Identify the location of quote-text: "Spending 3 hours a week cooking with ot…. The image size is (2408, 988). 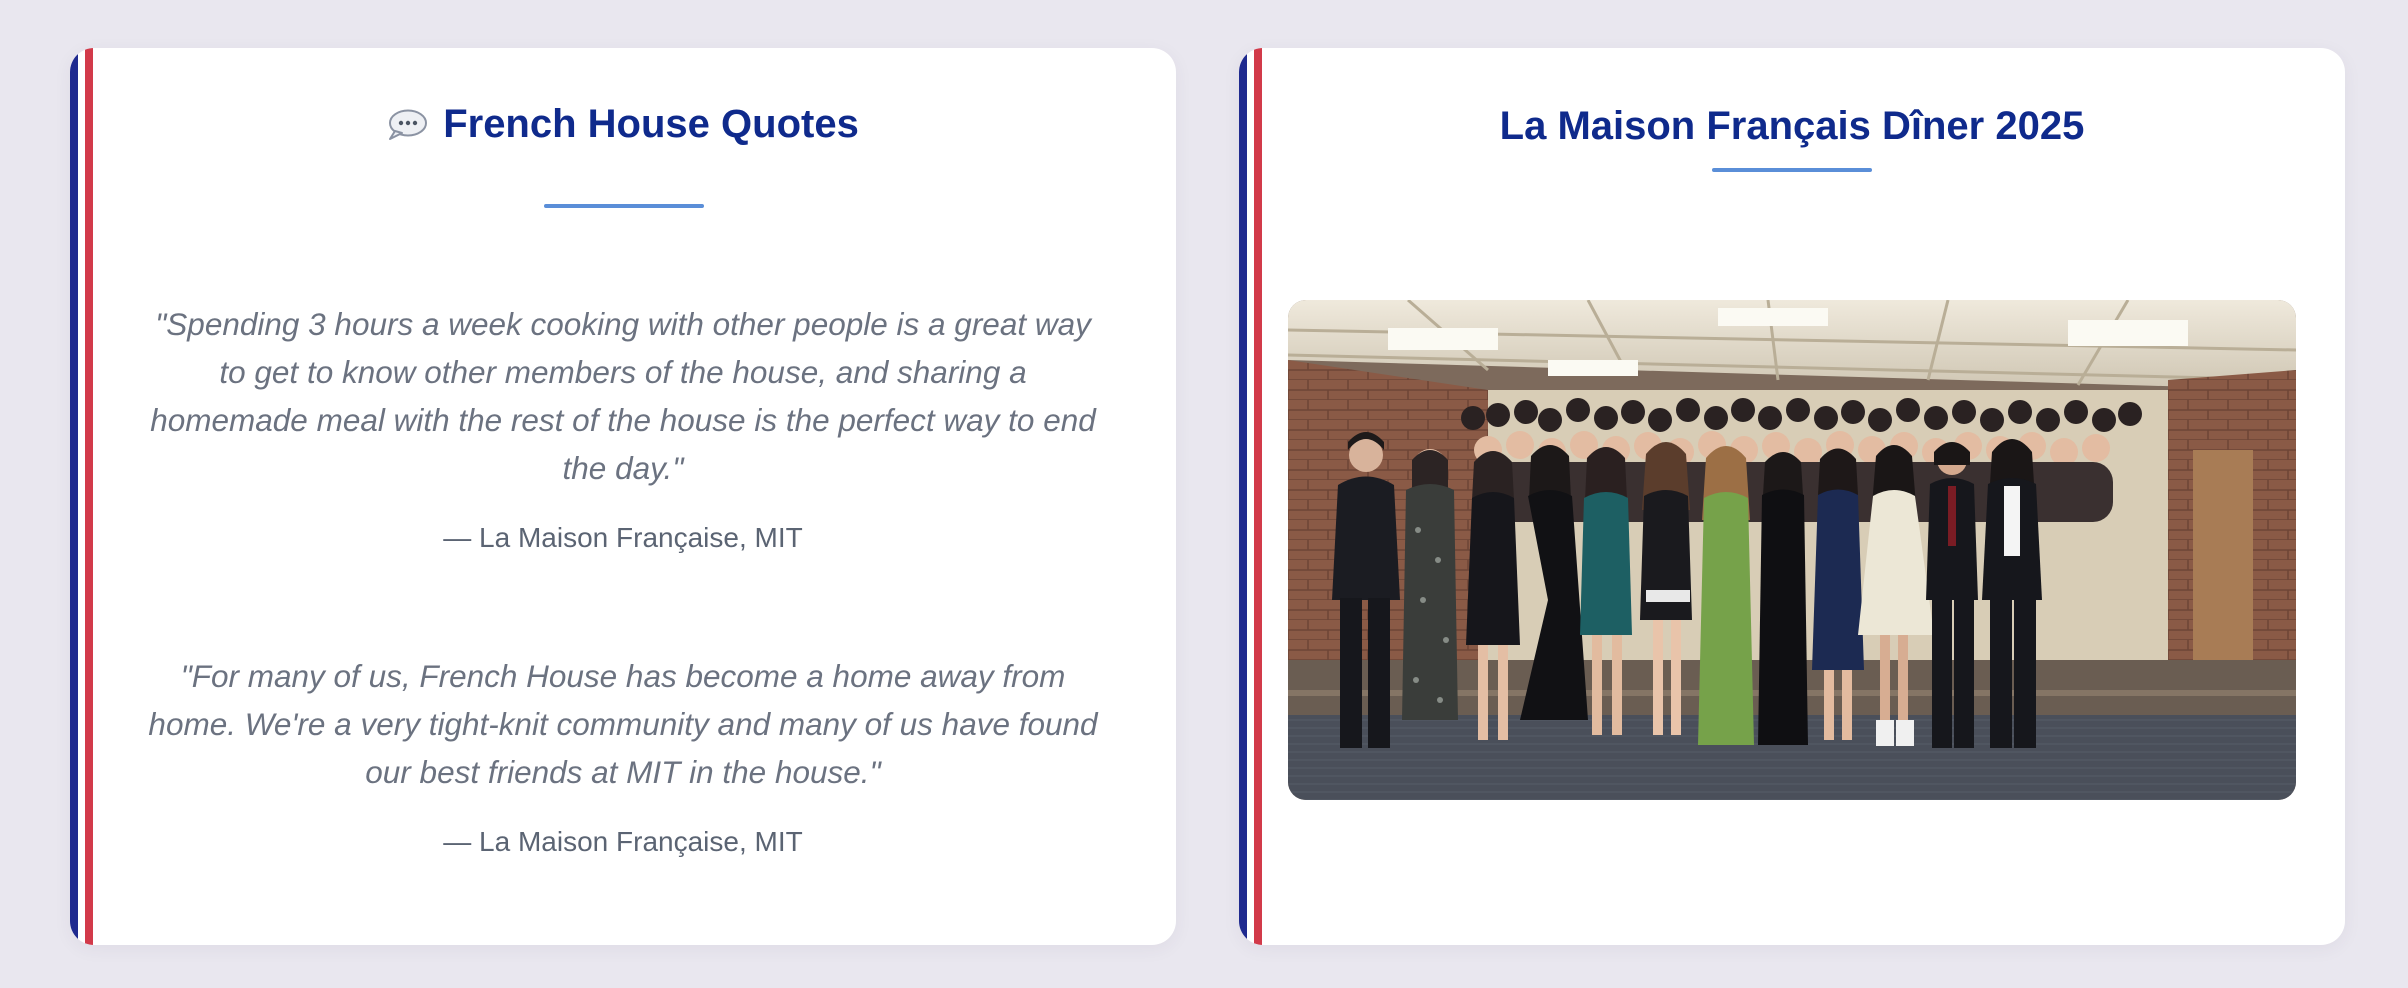
(623, 396).